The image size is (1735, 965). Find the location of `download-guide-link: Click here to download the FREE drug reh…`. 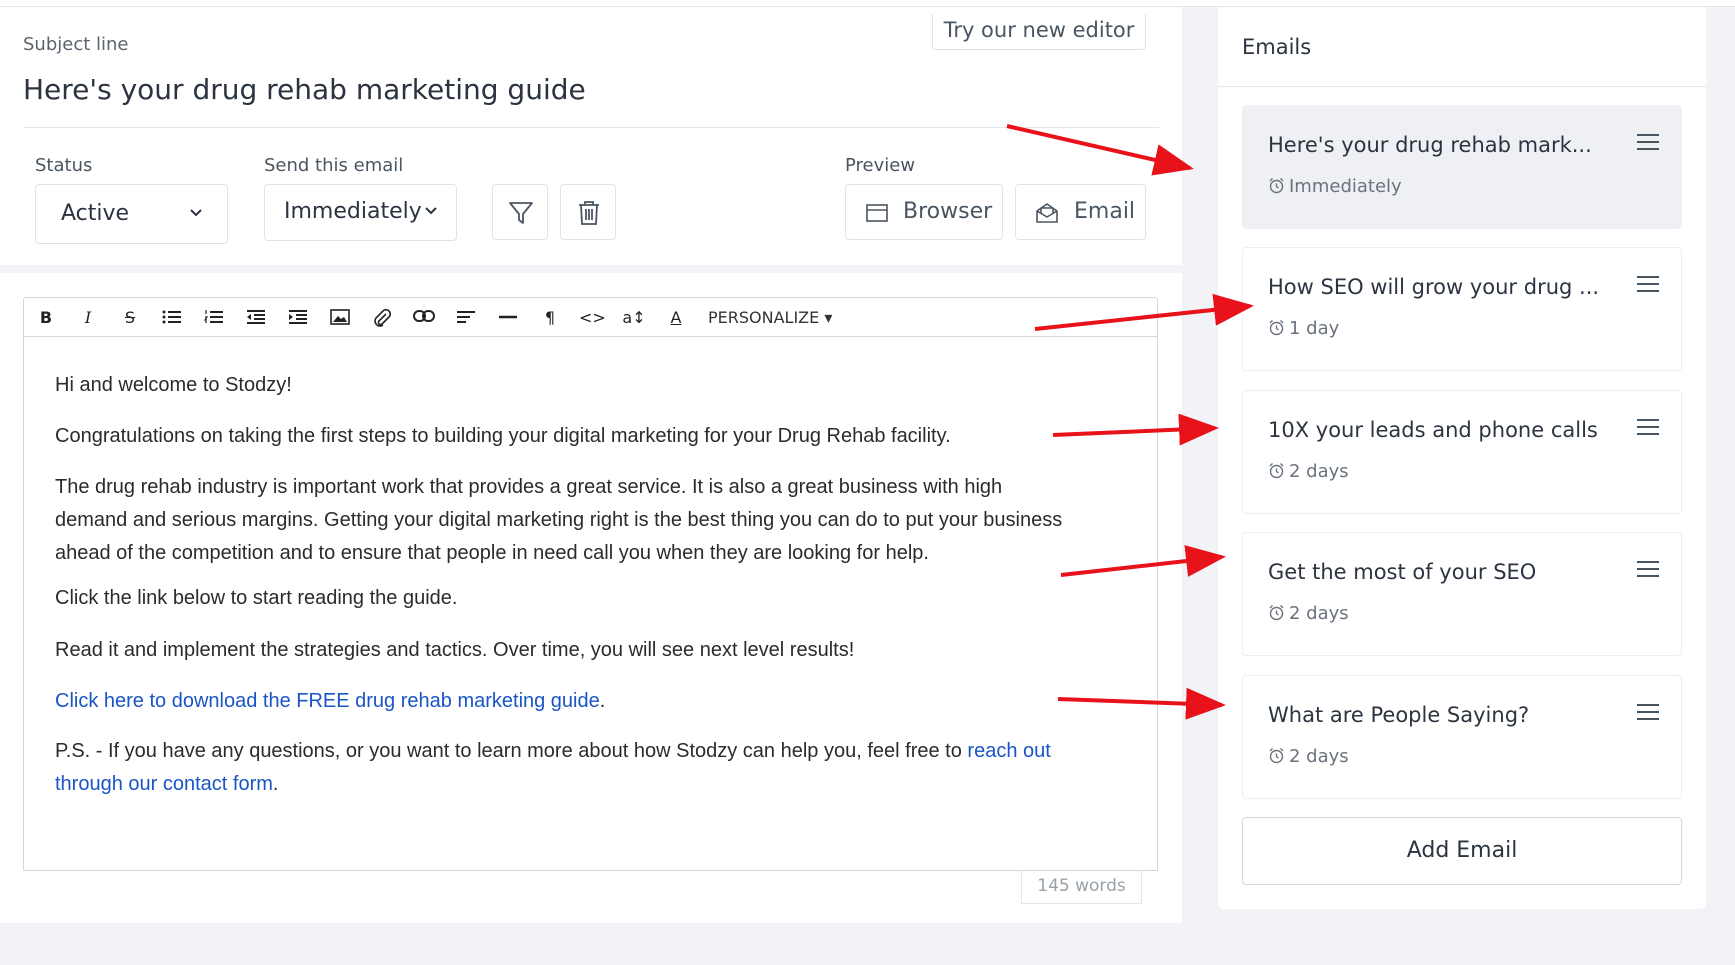

download-guide-link: Click here to download the FREE drug reh… is located at coordinates (327, 701).